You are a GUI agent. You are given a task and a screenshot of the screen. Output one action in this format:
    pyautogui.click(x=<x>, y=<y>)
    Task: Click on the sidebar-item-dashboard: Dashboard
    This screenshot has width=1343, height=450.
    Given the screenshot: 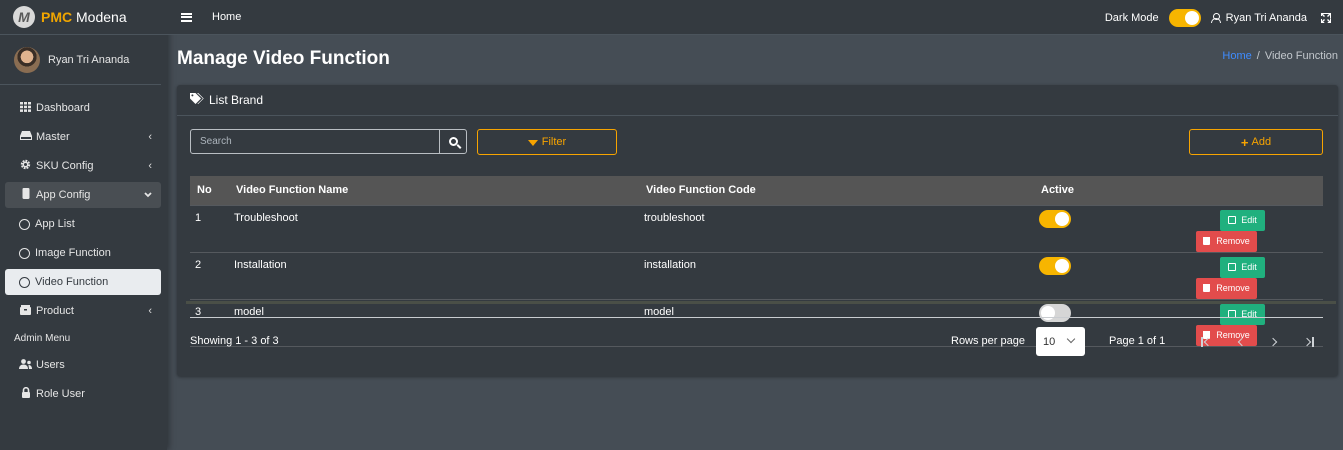 What is the action you would take?
    pyautogui.click(x=83, y=108)
    